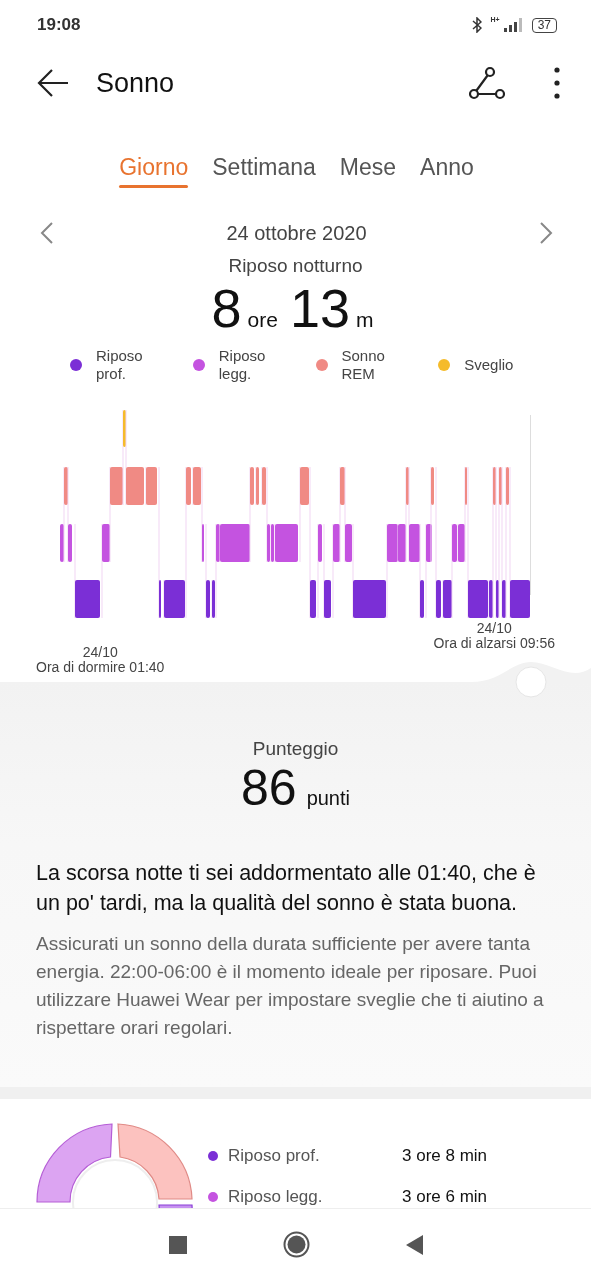 The width and height of the screenshot is (591, 1280). What do you see at coordinates (274, 1156) in the screenshot?
I see `stage-label: Riposo prof.` at bounding box center [274, 1156].